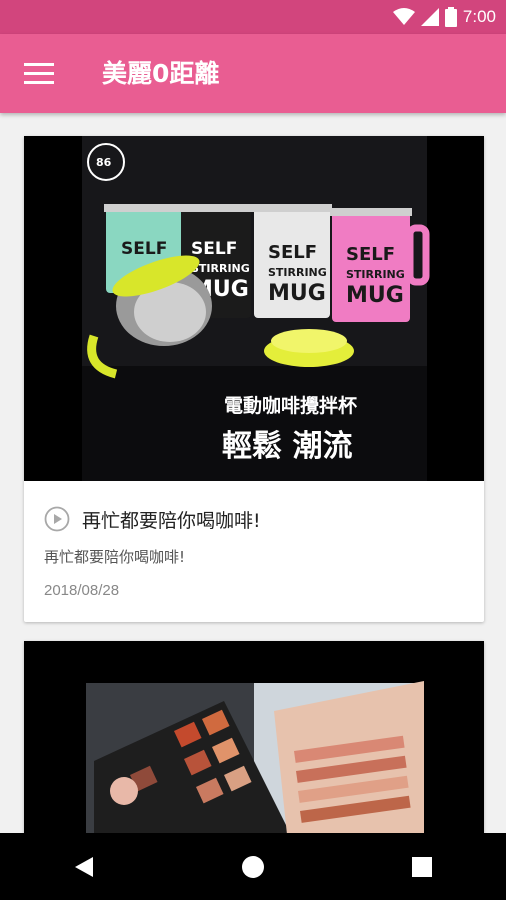  I want to click on system-nav-bar, so click(253, 866).